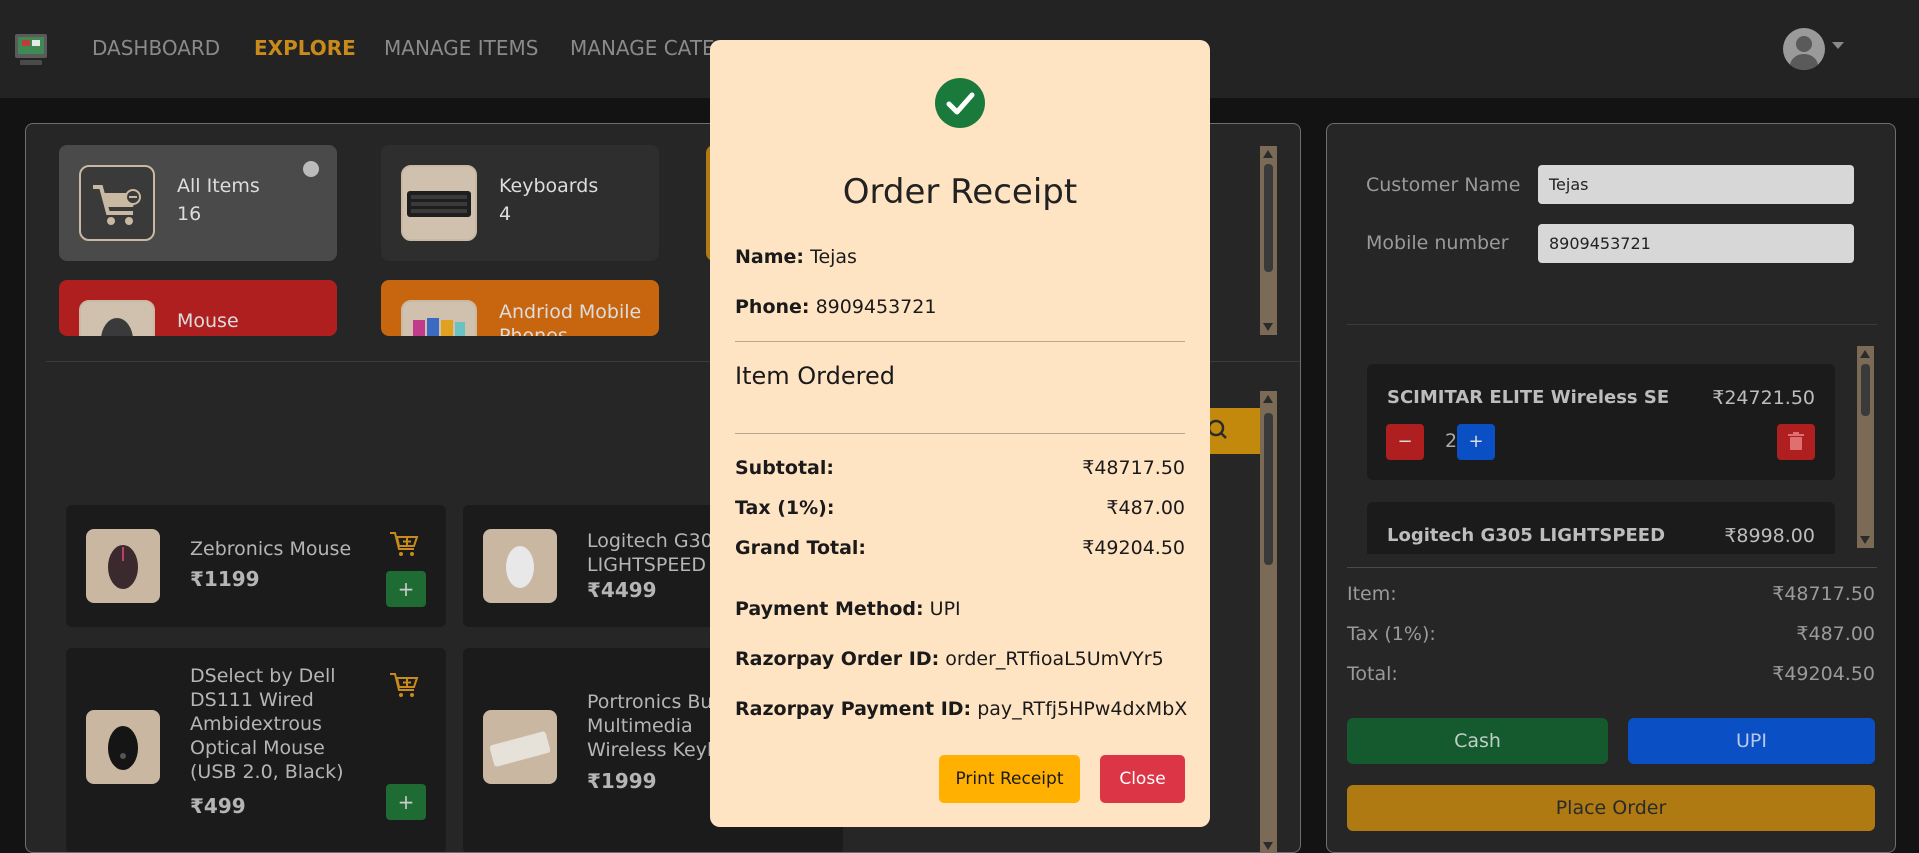 This screenshot has width=1919, height=853. I want to click on close-button: Close, so click(1142, 779).